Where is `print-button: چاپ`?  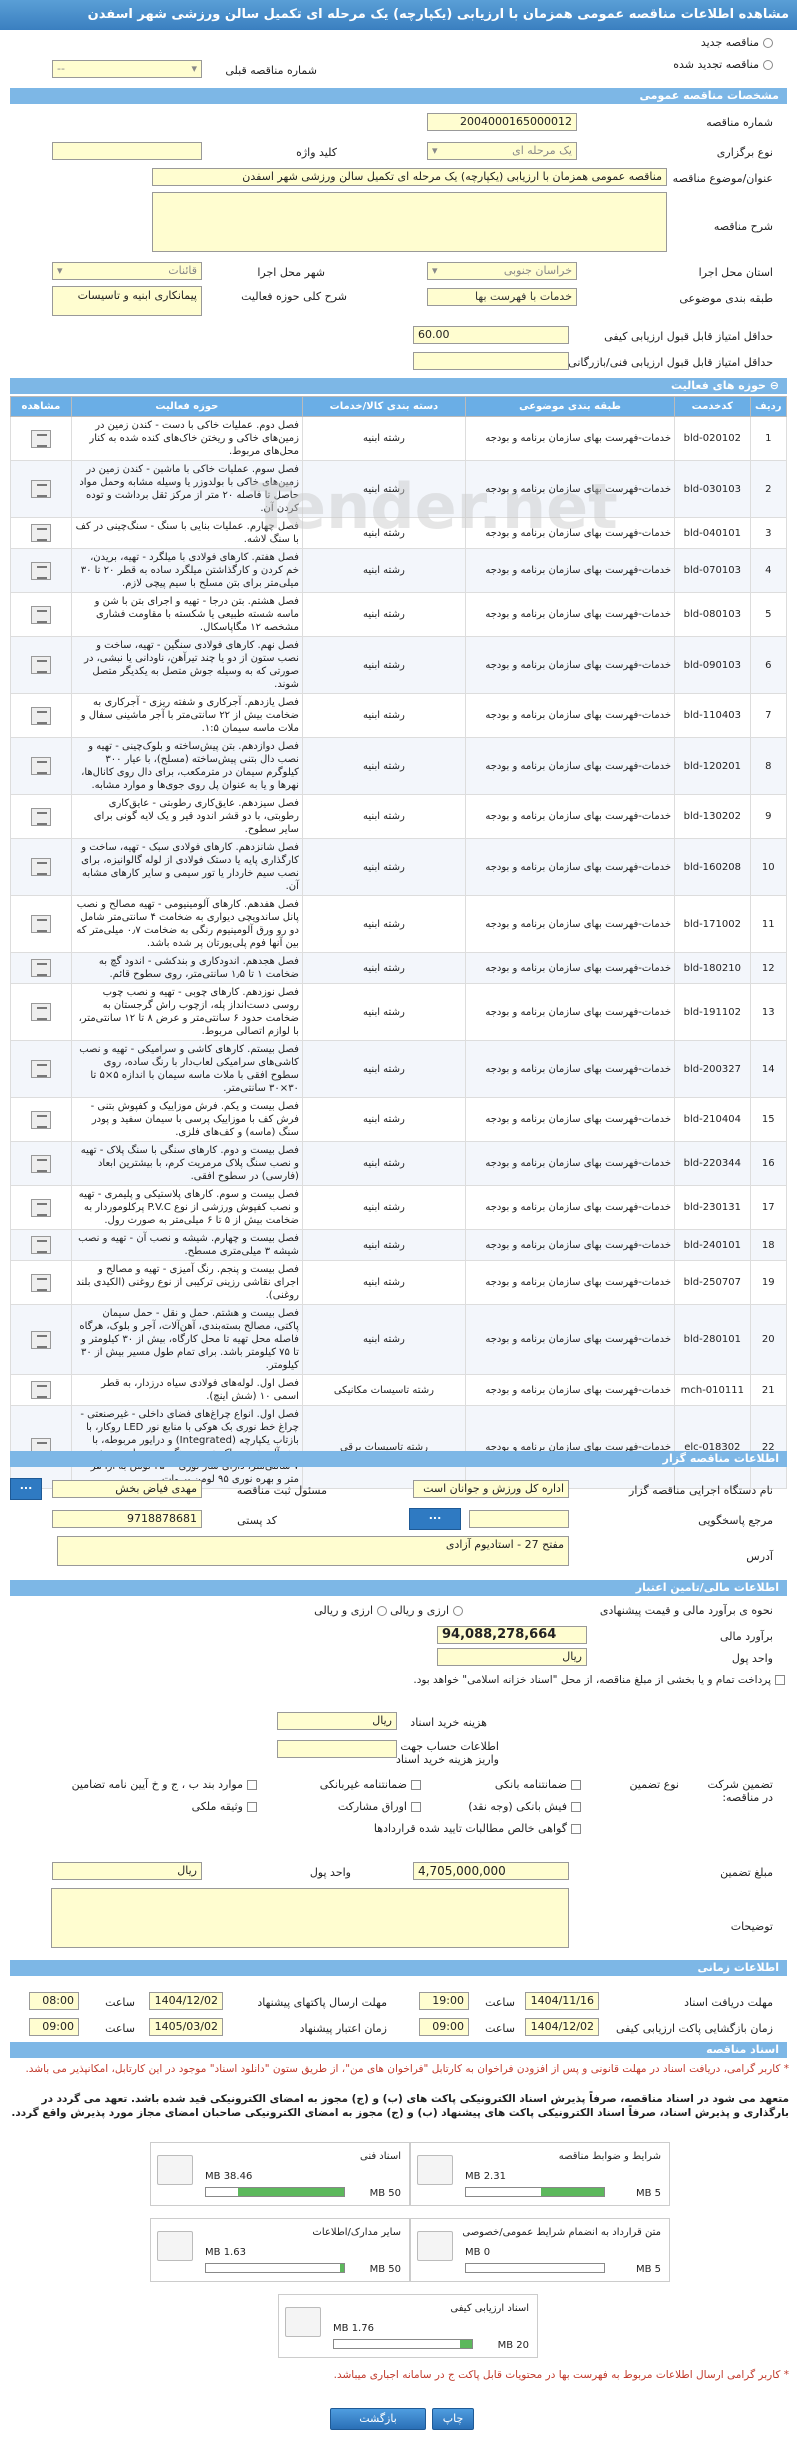 print-button: چاپ is located at coordinates (453, 2419).